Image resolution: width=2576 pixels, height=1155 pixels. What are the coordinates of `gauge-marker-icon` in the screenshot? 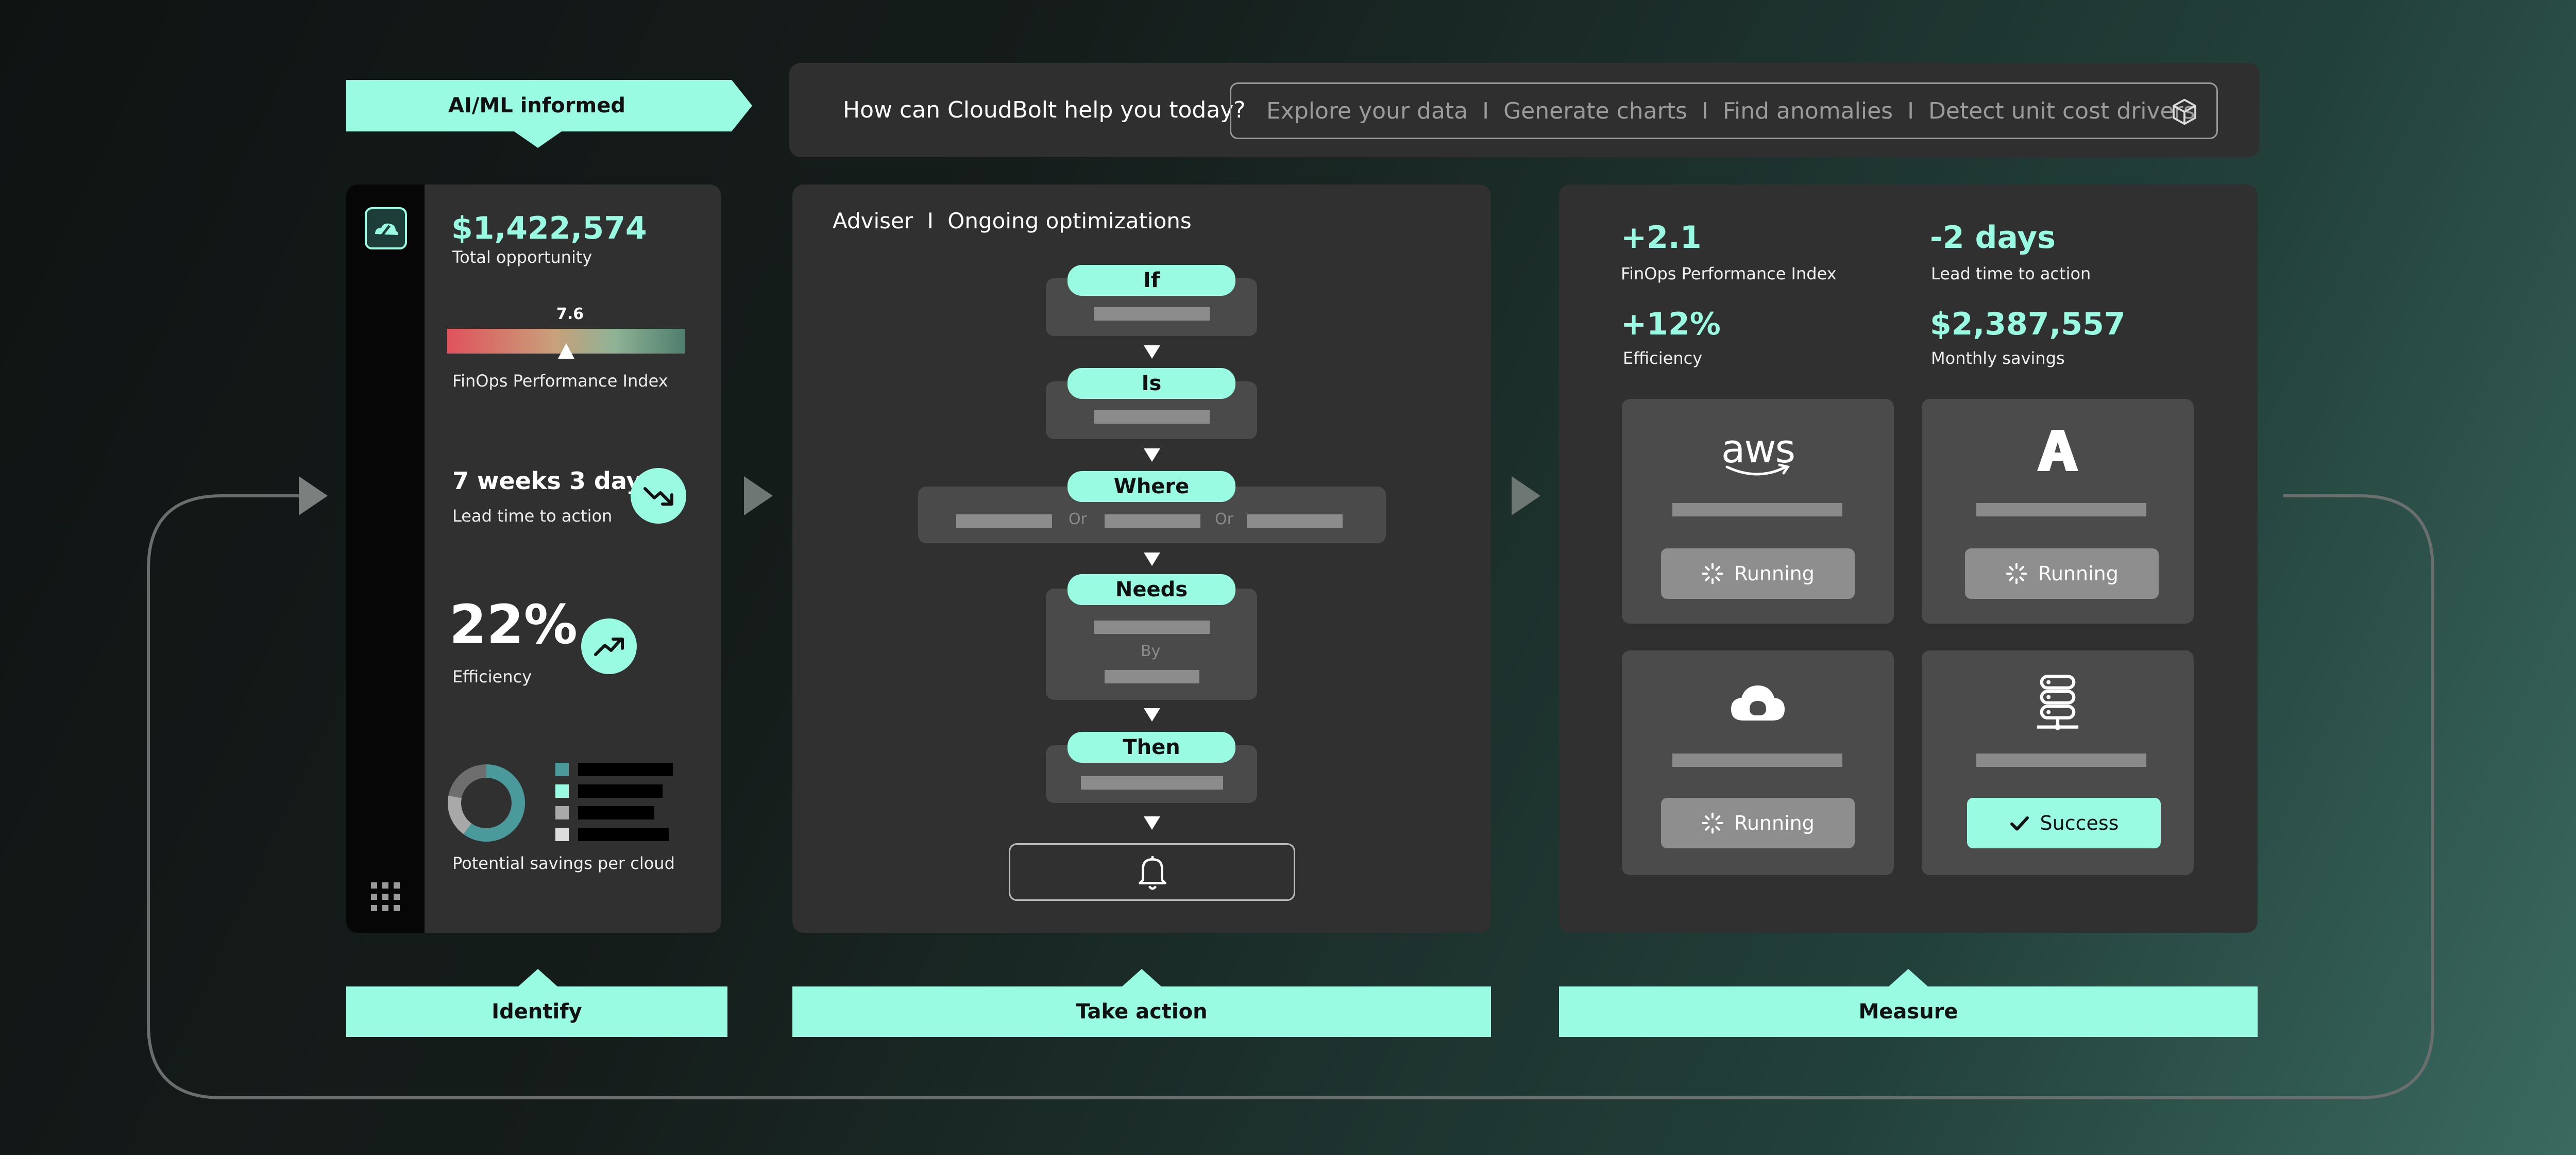 It's located at (566, 351).